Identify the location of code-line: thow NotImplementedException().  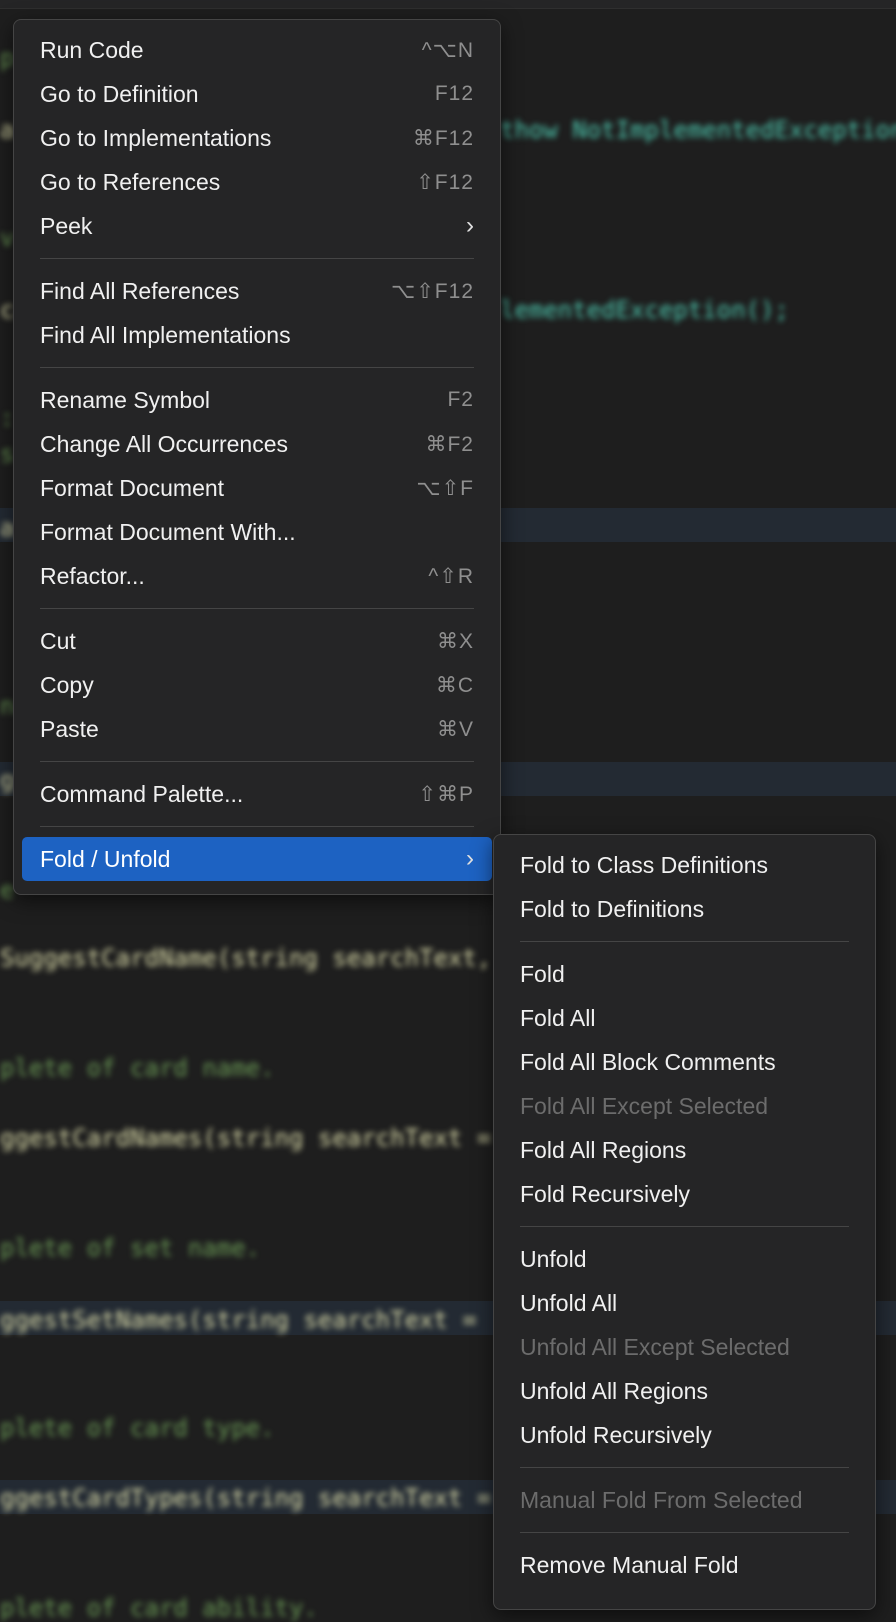
(698, 130).